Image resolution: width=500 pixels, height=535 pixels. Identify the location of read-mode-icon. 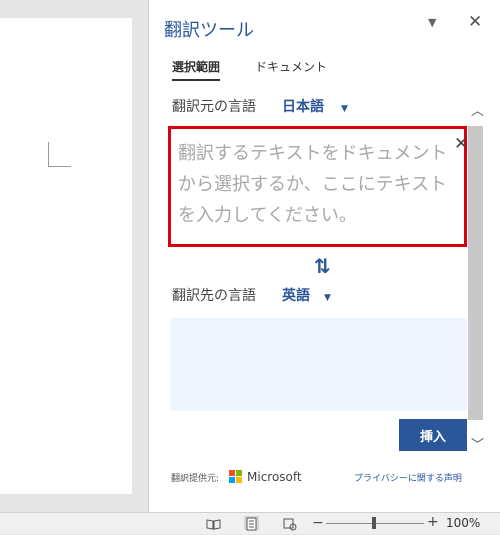
(213, 523).